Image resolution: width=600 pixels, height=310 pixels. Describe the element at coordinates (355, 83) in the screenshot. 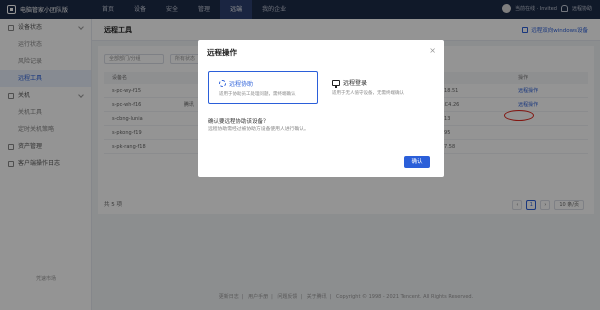

I see `option-title: 远程登录` at that location.